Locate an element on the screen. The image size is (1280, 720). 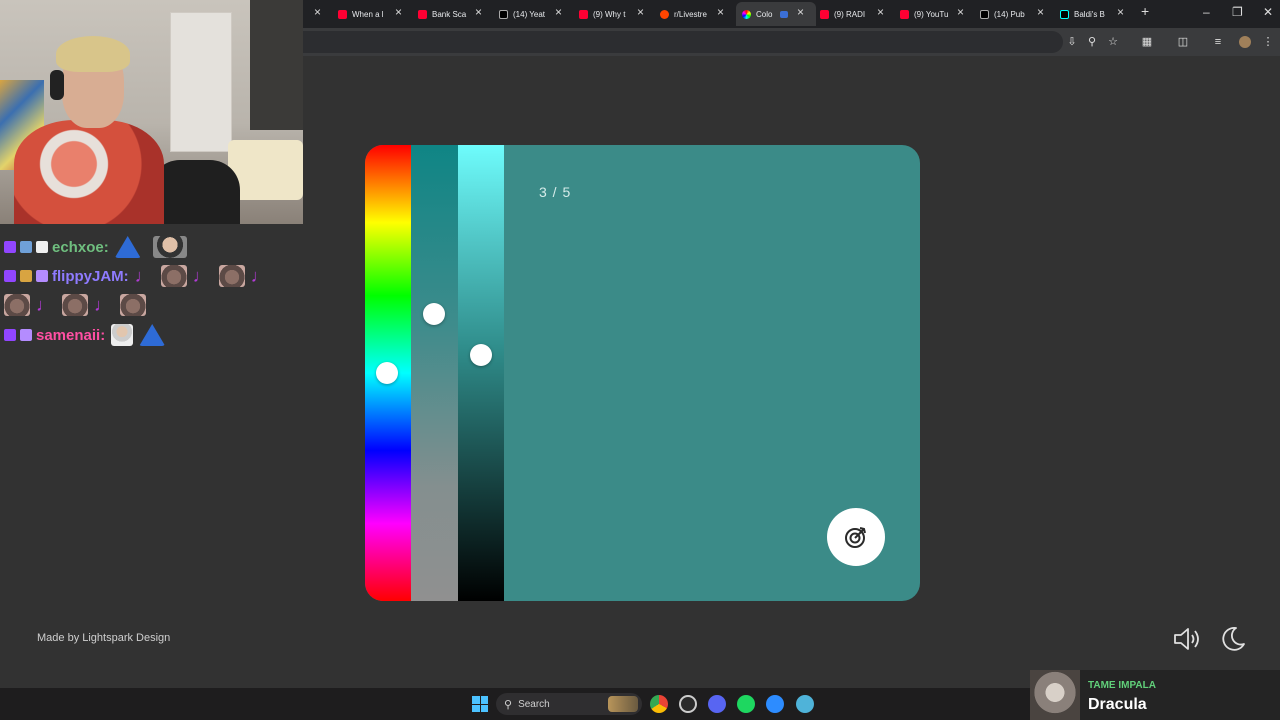
saturation-slider-handle is located at coordinates (434, 313).